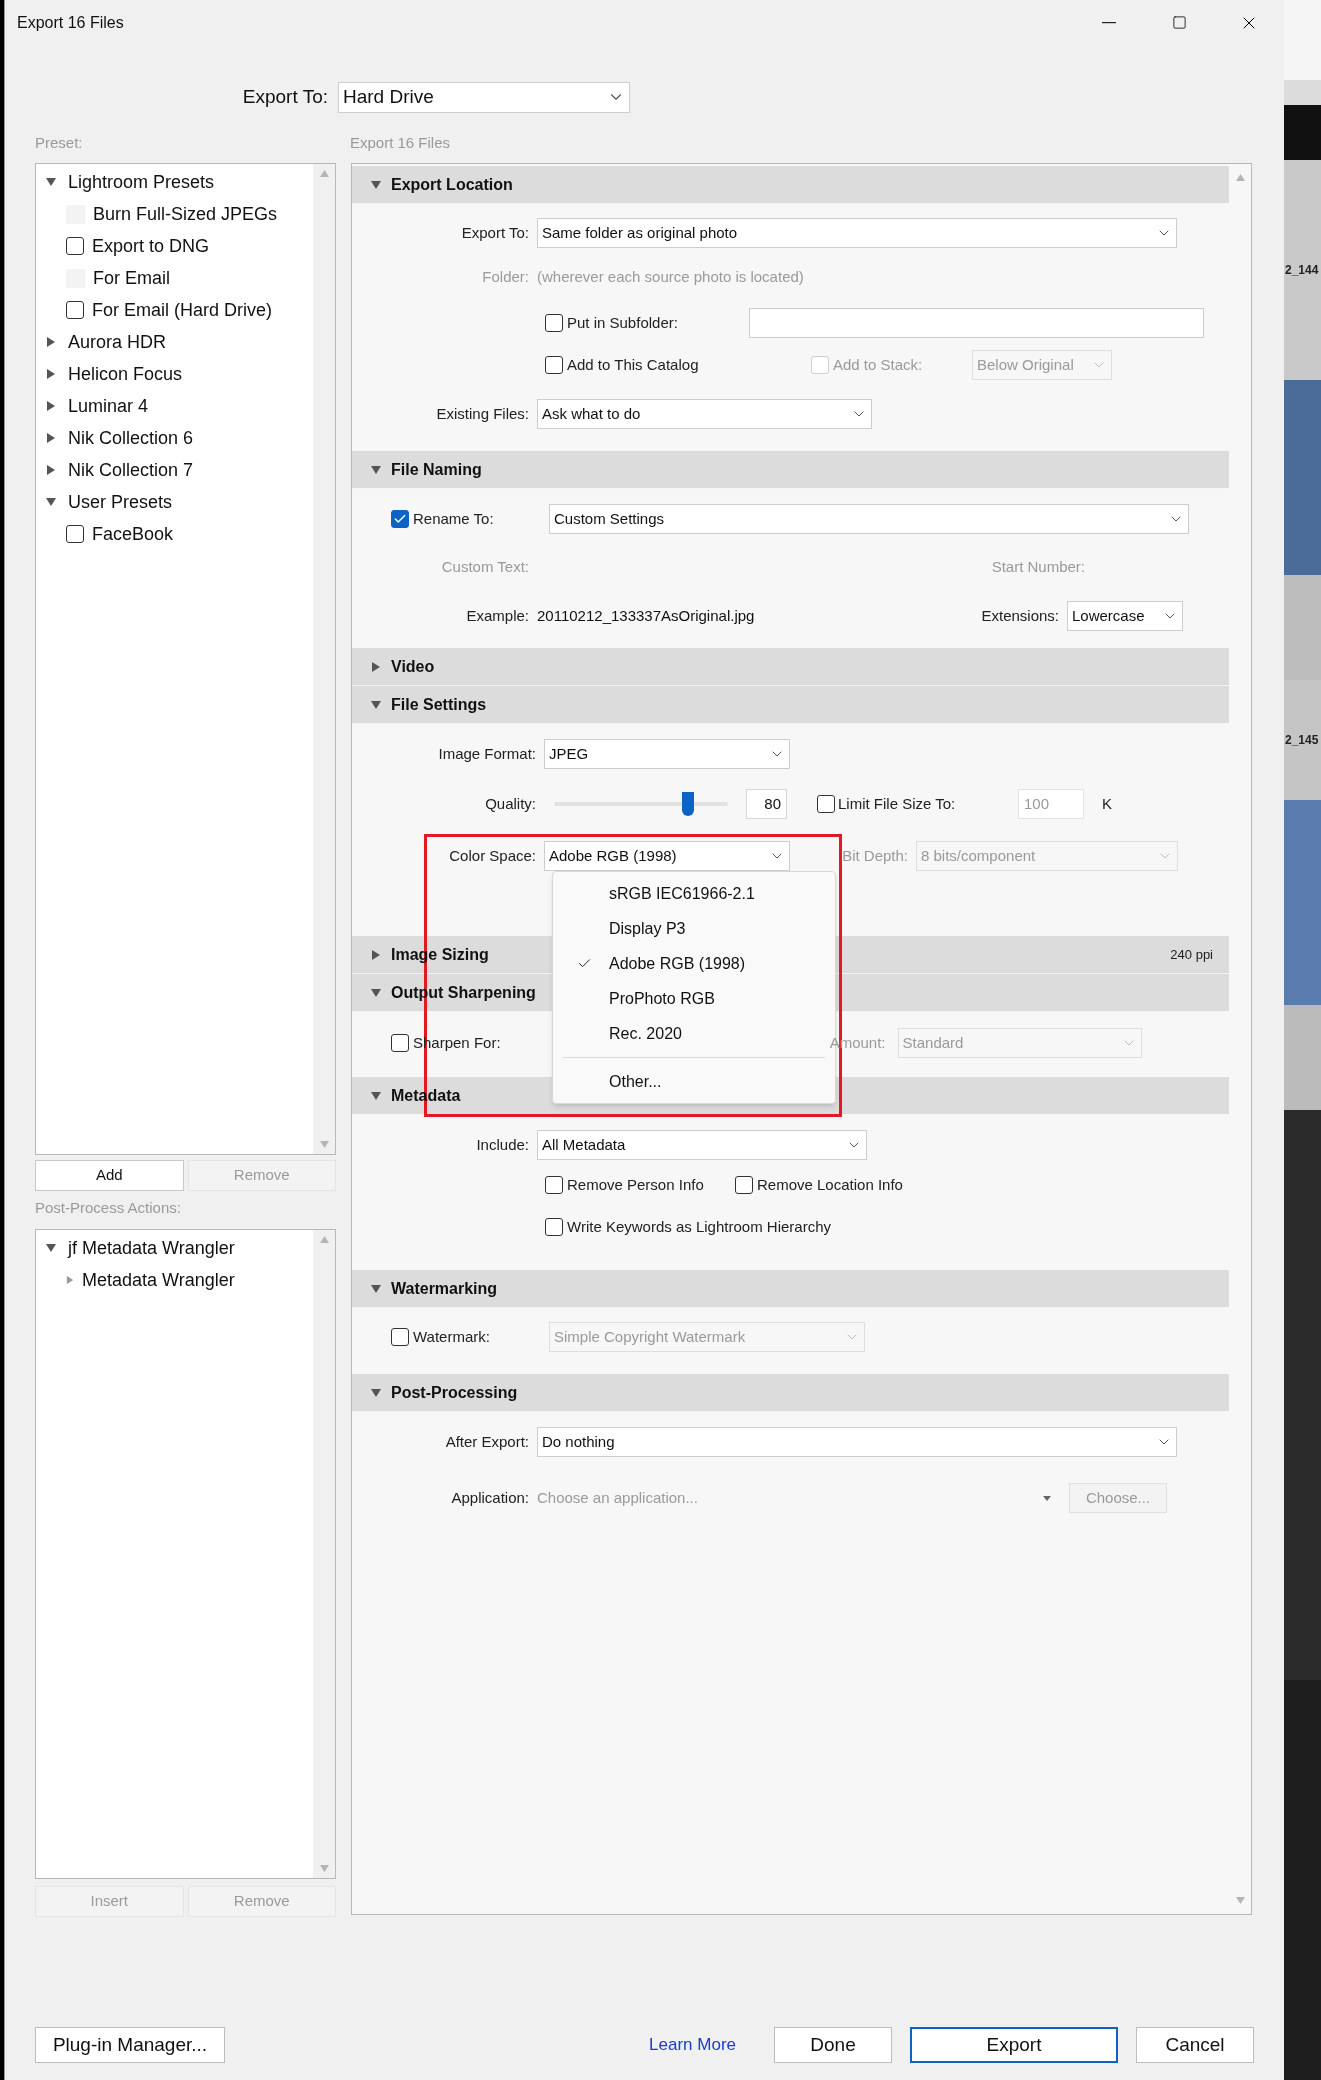  I want to click on checkbox-label: Limit File Size To:, so click(897, 803).